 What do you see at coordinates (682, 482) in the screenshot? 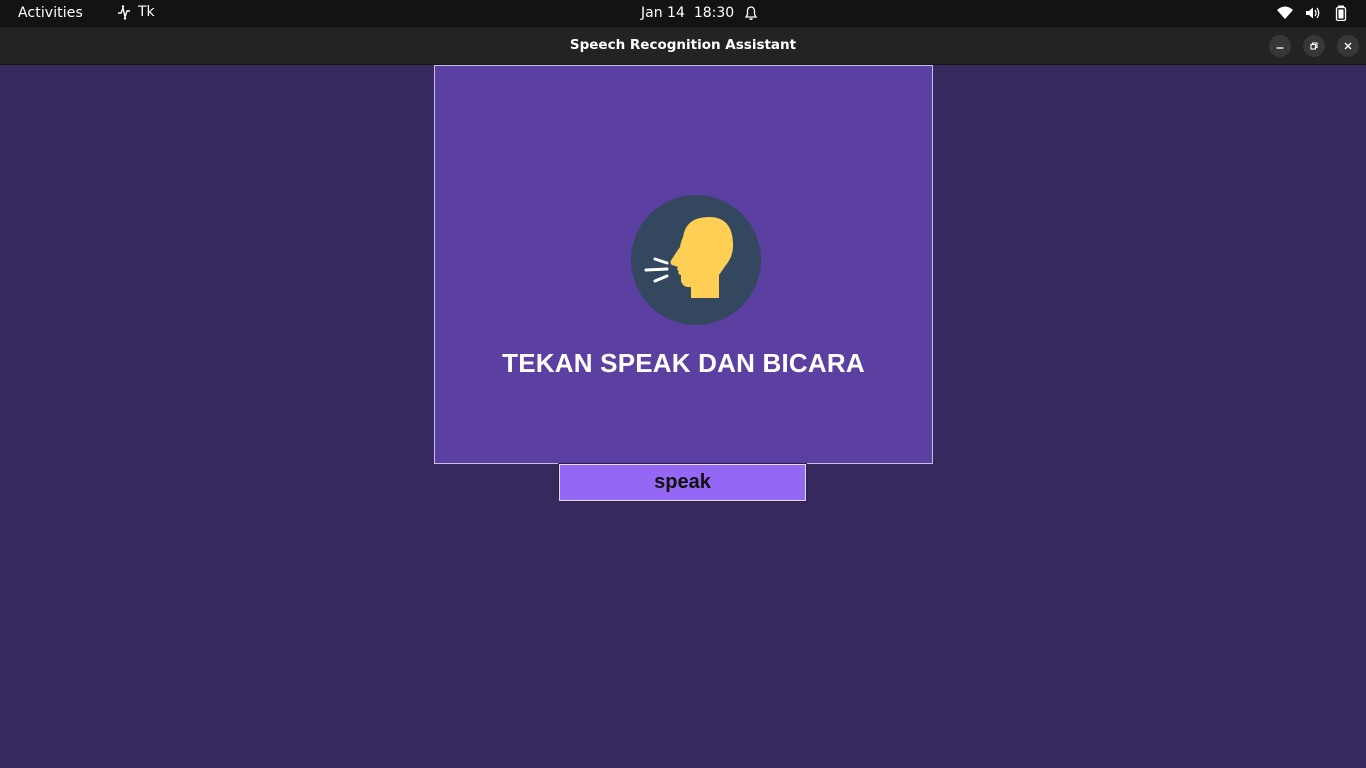
I see `speak-button: speak` at bounding box center [682, 482].